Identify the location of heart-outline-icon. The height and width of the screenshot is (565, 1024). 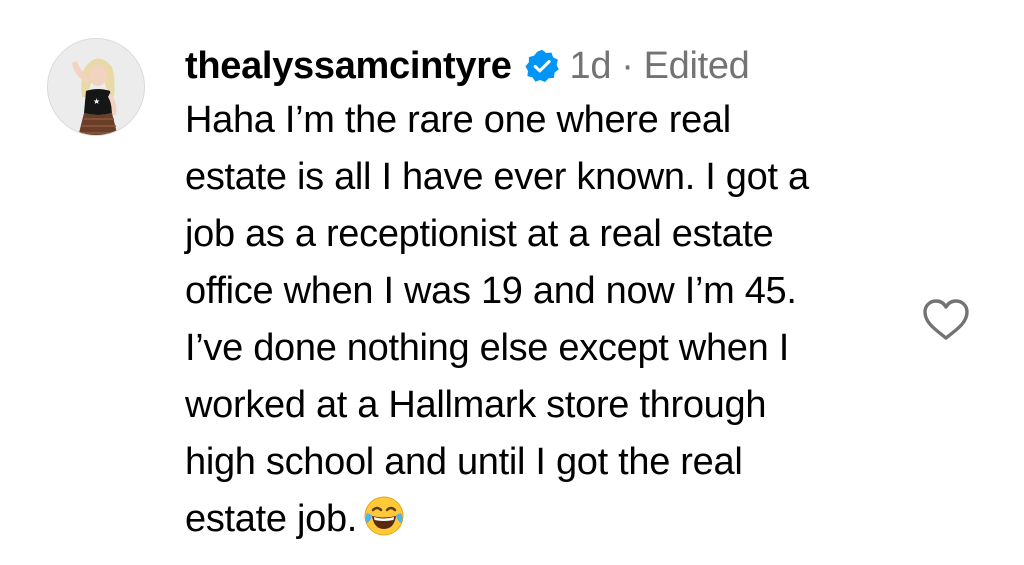
(946, 319).